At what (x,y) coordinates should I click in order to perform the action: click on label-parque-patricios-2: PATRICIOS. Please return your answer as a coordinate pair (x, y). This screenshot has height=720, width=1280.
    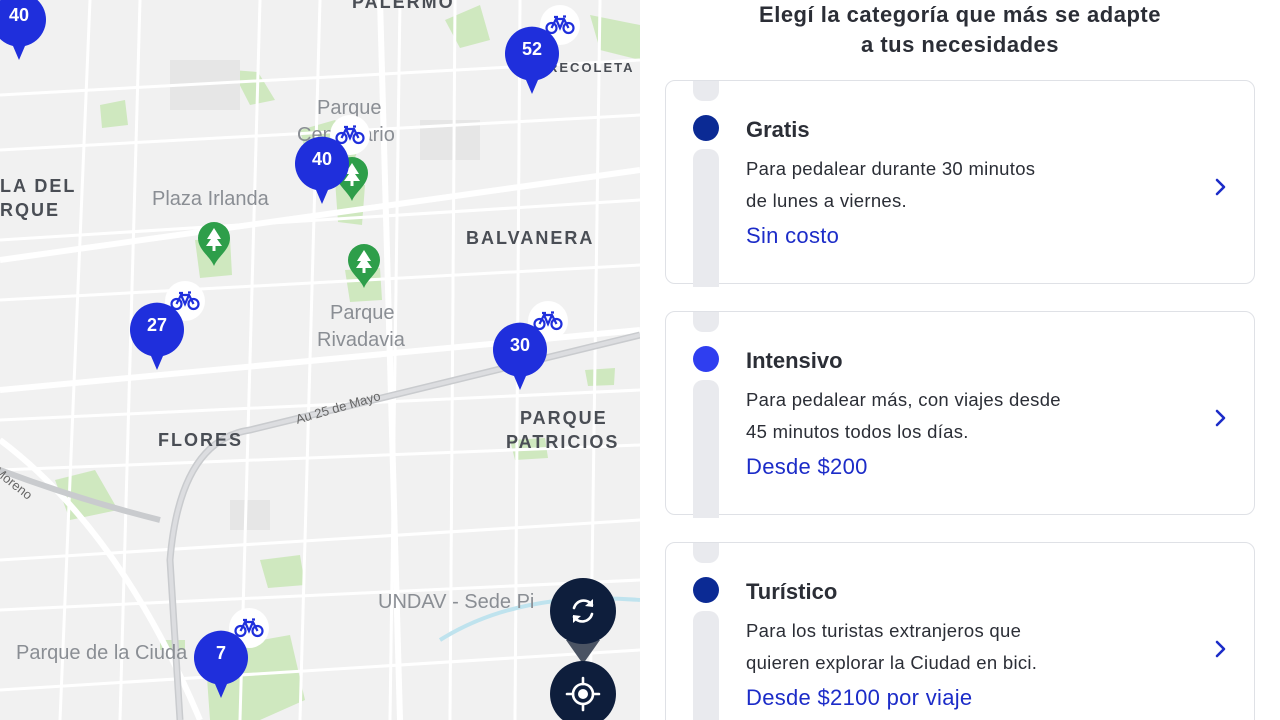
    Looking at the image, I should click on (563, 442).